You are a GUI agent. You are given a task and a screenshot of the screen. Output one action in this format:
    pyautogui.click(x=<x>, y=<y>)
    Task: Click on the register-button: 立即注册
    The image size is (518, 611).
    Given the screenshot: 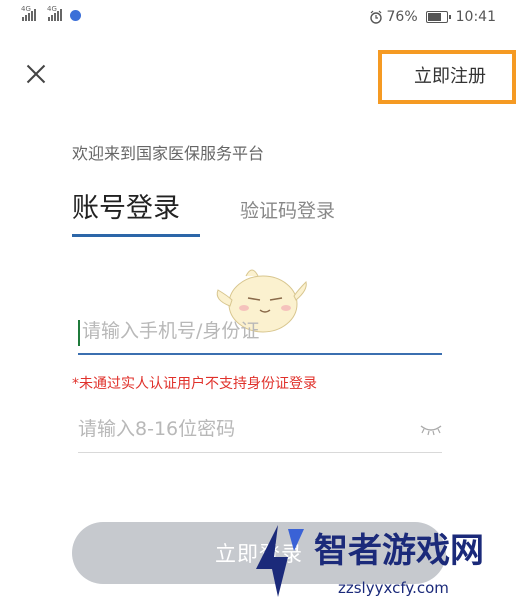 What is the action you would take?
    pyautogui.click(x=450, y=75)
    